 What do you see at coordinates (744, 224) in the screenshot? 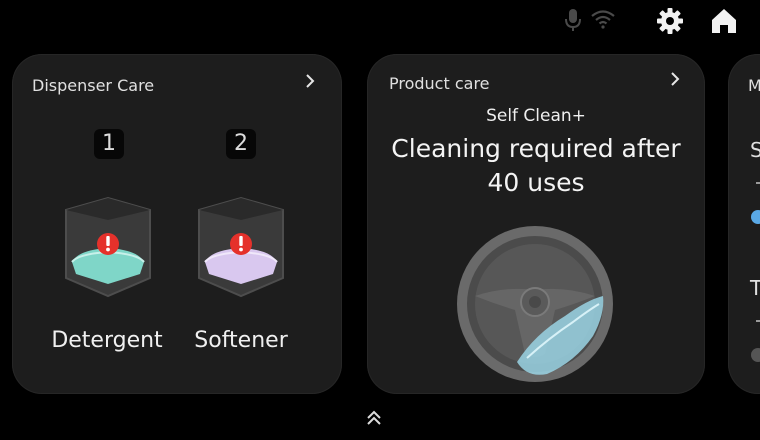
I see `third-card-partial: M S T` at bounding box center [744, 224].